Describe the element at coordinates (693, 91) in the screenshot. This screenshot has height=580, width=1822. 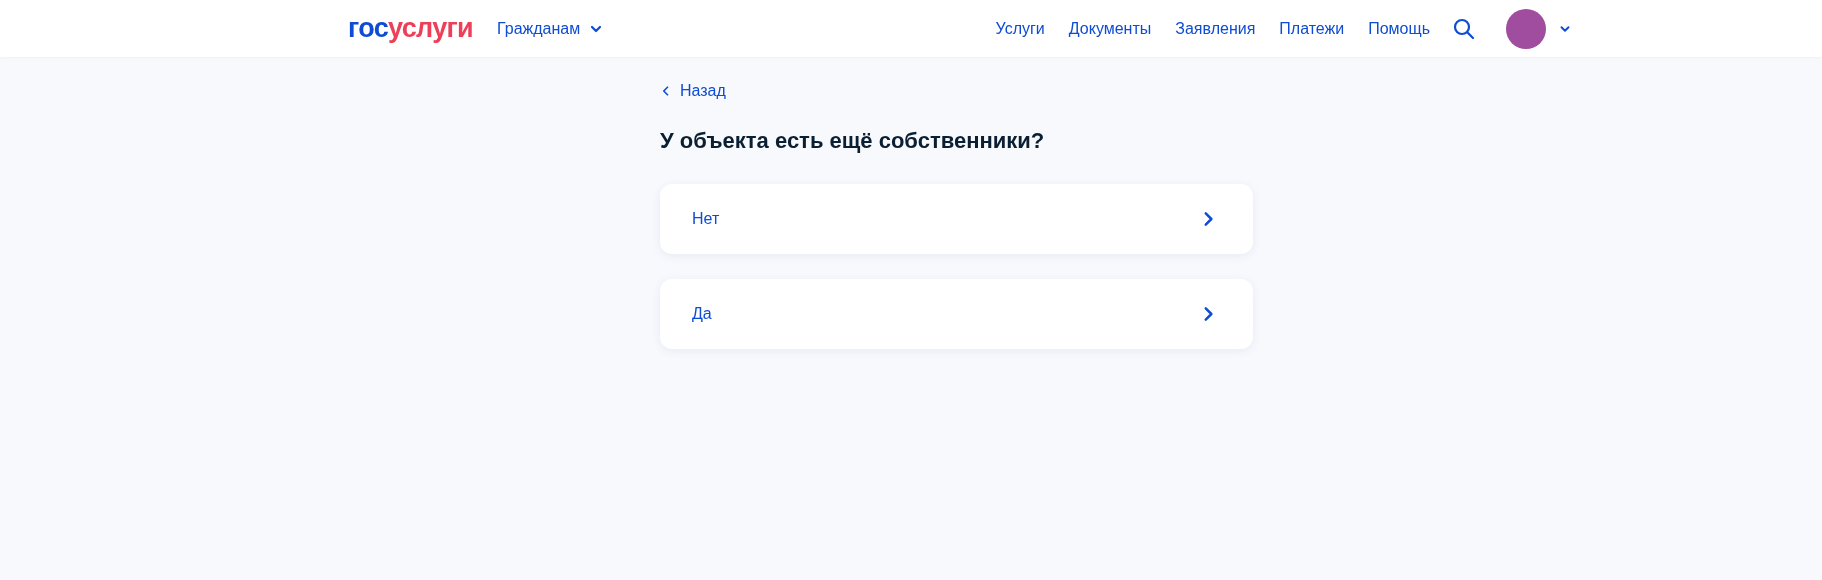
I see `back-link: Назад` at that location.